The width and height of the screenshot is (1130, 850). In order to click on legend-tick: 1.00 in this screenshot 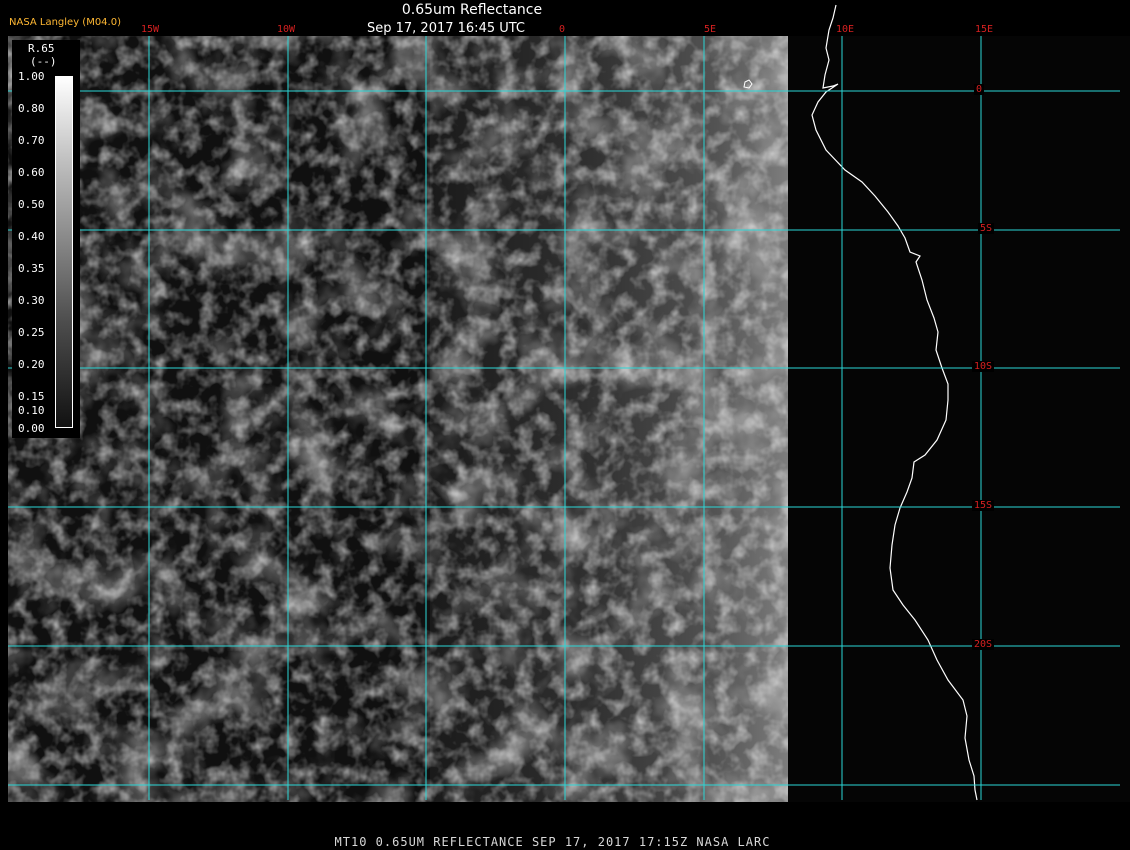, I will do `click(31, 76)`.